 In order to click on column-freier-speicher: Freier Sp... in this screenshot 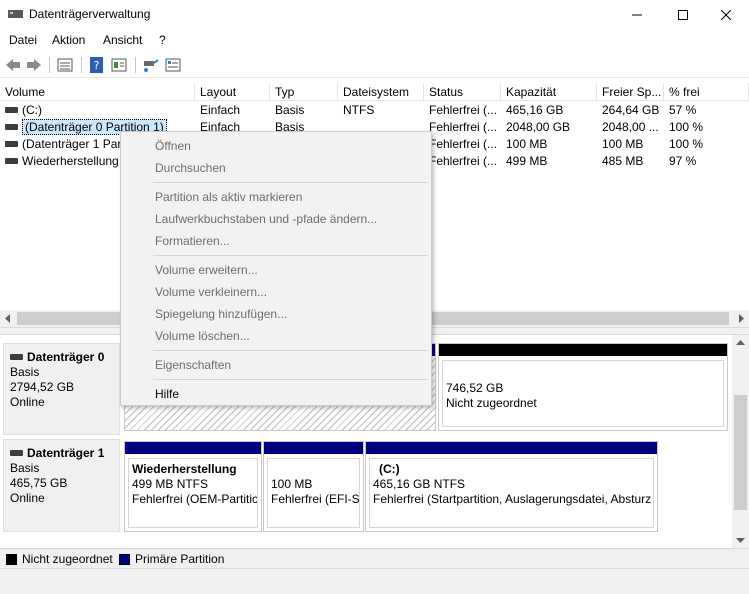, I will do `click(630, 92)`.